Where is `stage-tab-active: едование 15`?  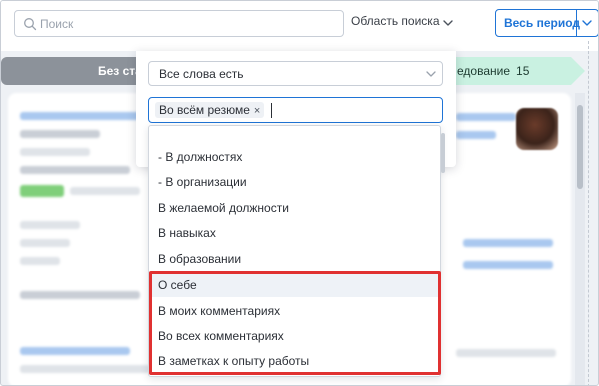
stage-tab-active: едование 15 is located at coordinates (506, 71).